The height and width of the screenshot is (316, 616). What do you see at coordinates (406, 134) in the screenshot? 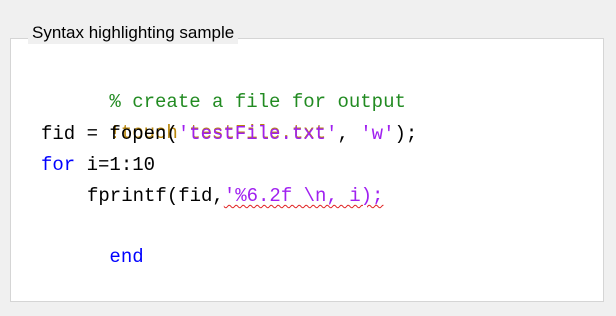
I see `code-text: );` at bounding box center [406, 134].